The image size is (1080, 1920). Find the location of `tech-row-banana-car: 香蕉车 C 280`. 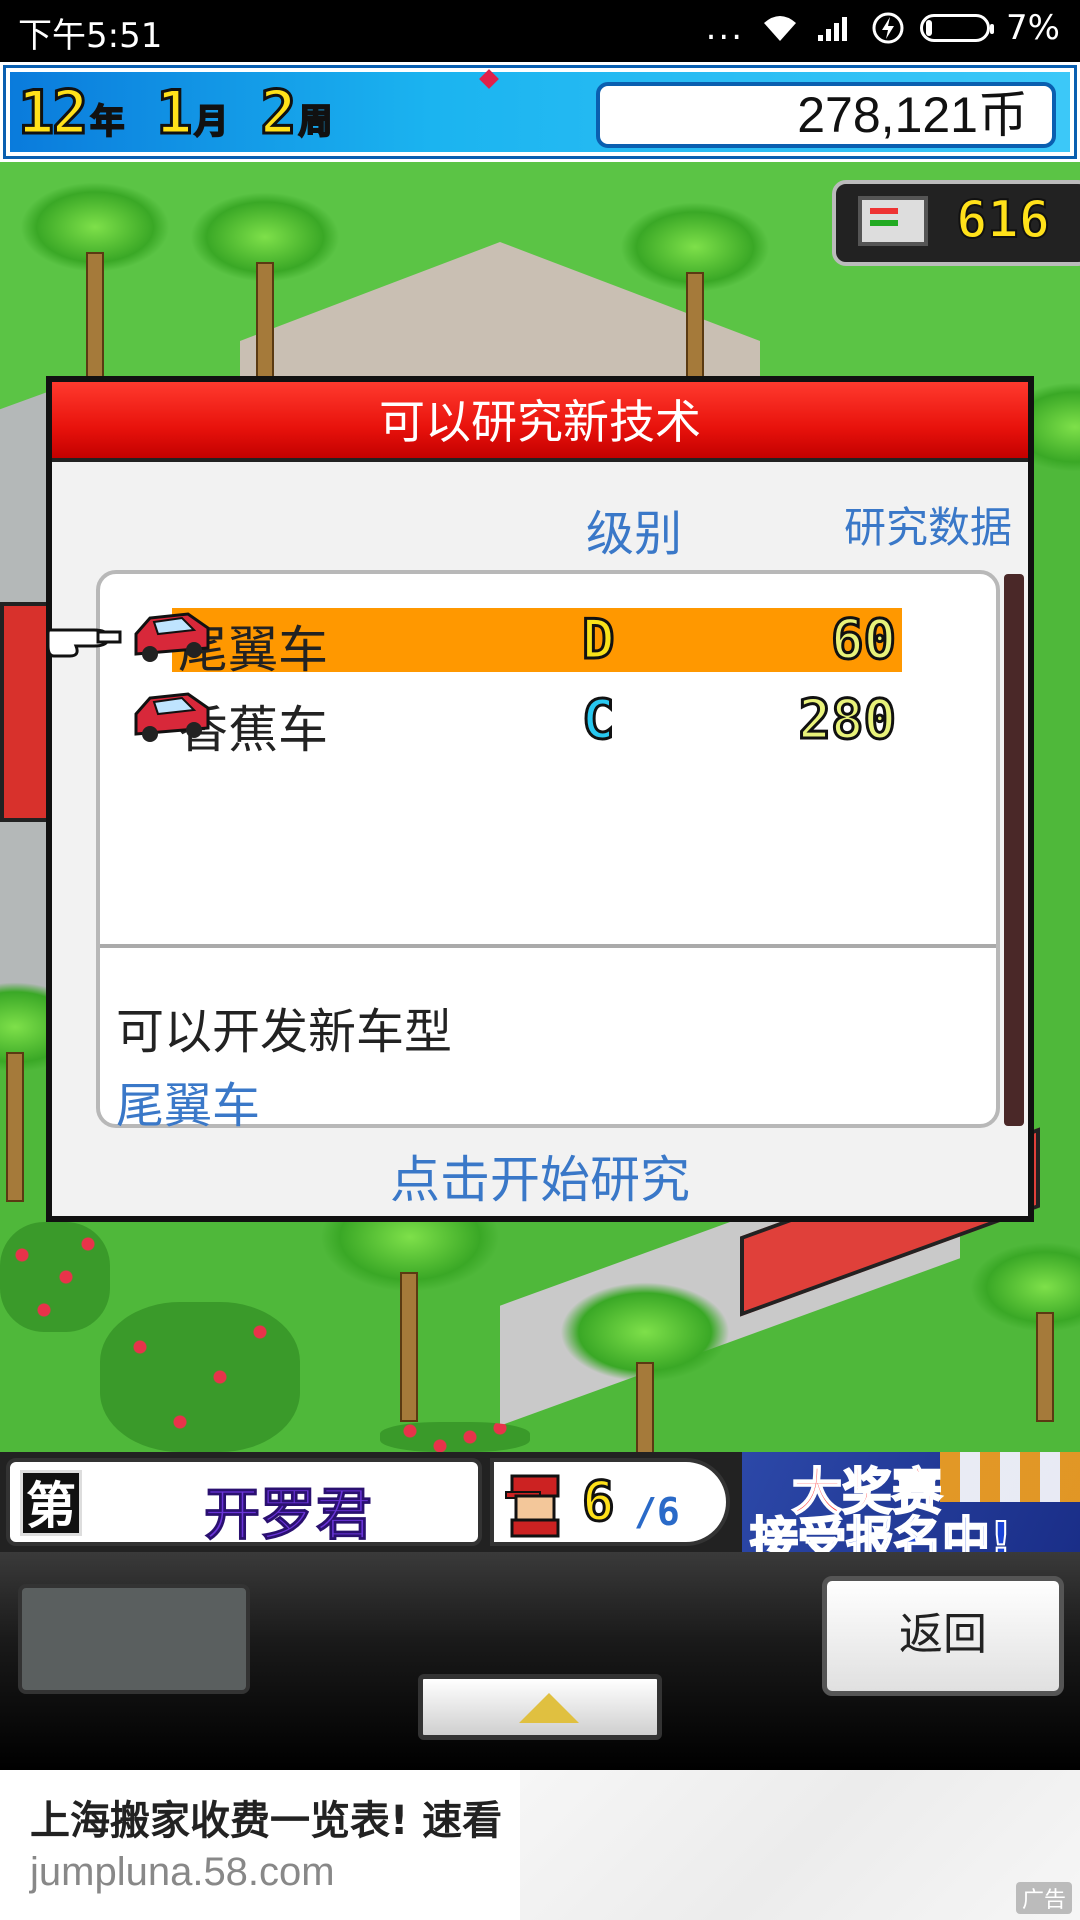

tech-row-banana-car: 香蕉车 C 280 is located at coordinates (537, 723).